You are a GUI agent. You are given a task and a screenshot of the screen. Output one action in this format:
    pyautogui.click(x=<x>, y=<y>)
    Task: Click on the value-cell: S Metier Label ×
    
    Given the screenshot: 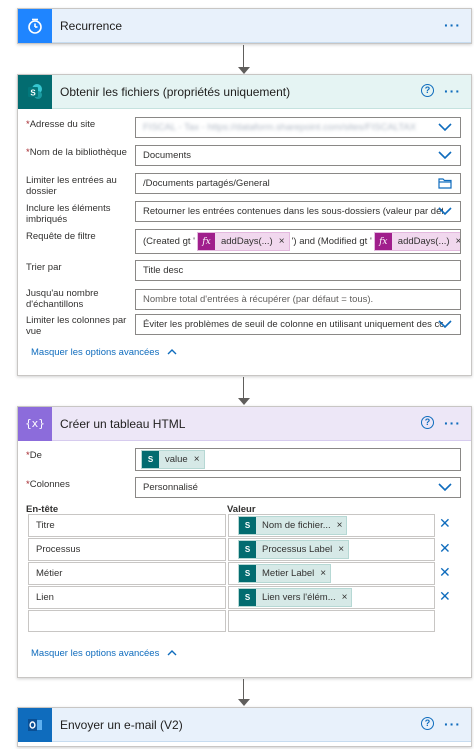 What is the action you would take?
    pyautogui.click(x=331, y=573)
    